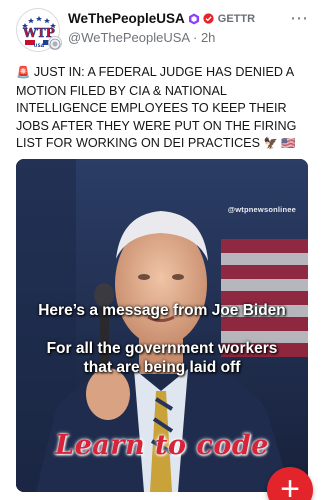  I want to click on trailing-emojis: 🦅 🇺🇸, so click(279, 144).